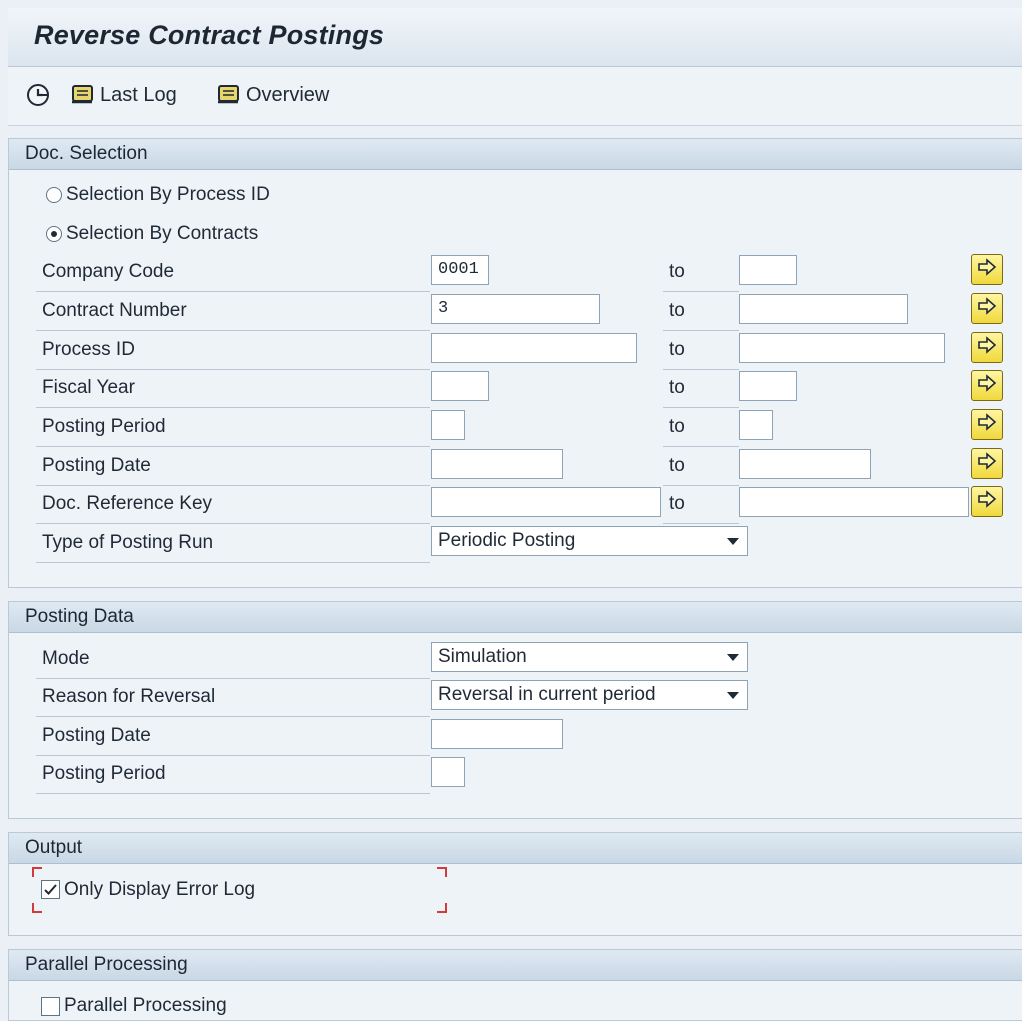 The image size is (1022, 1021). I want to click on log-scroll-icon, so click(83, 95).